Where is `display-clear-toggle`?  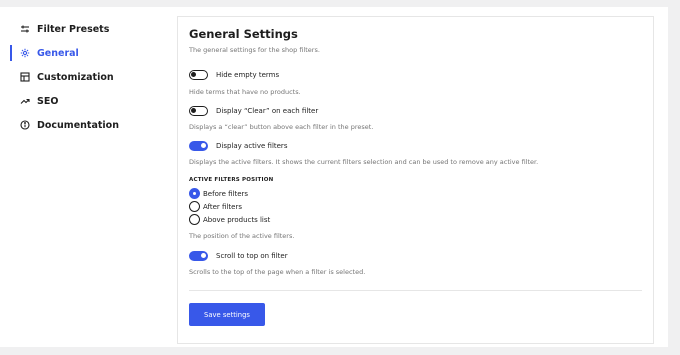 display-clear-toggle is located at coordinates (198, 111).